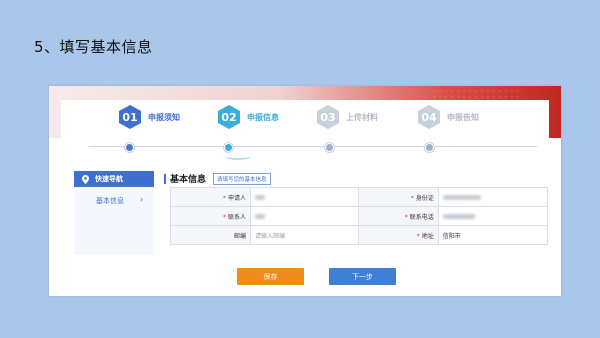 The image size is (600, 338). I want to click on step-1-label: 申报须知, so click(164, 117).